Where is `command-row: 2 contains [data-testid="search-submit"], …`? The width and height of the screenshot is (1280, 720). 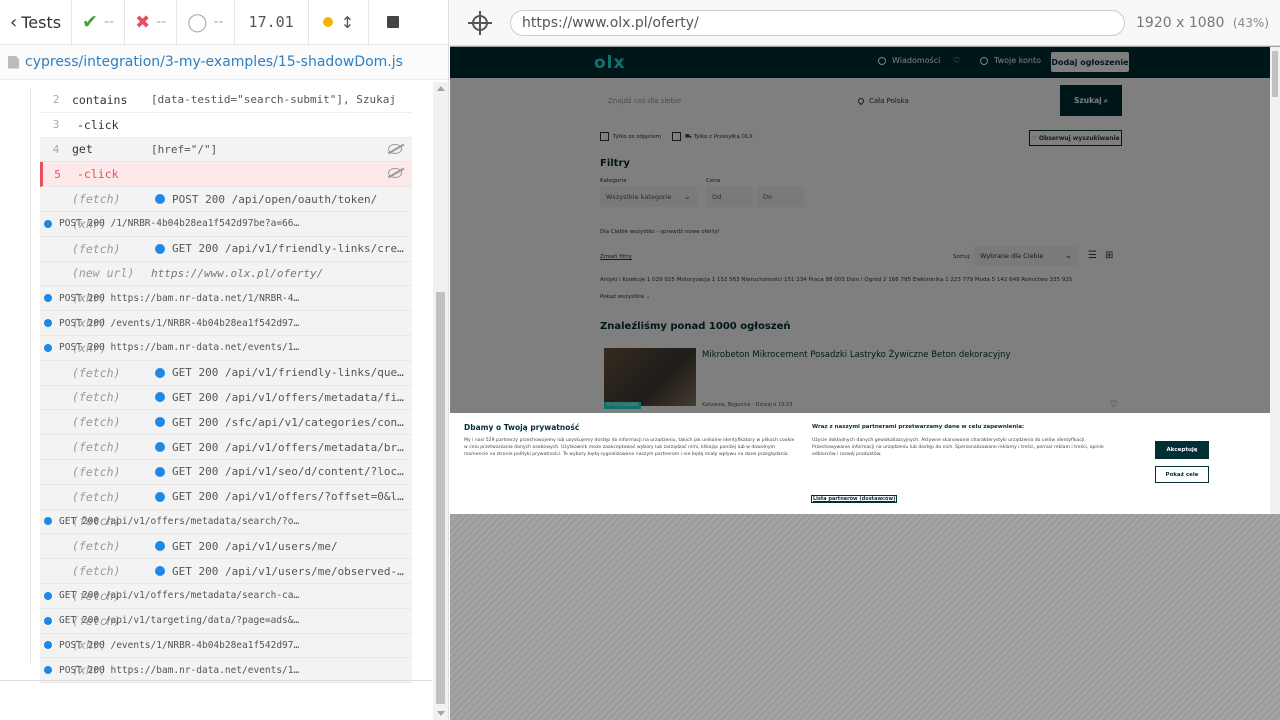
command-row: 2 contains [data-testid="search-submit"], … is located at coordinates (226, 100).